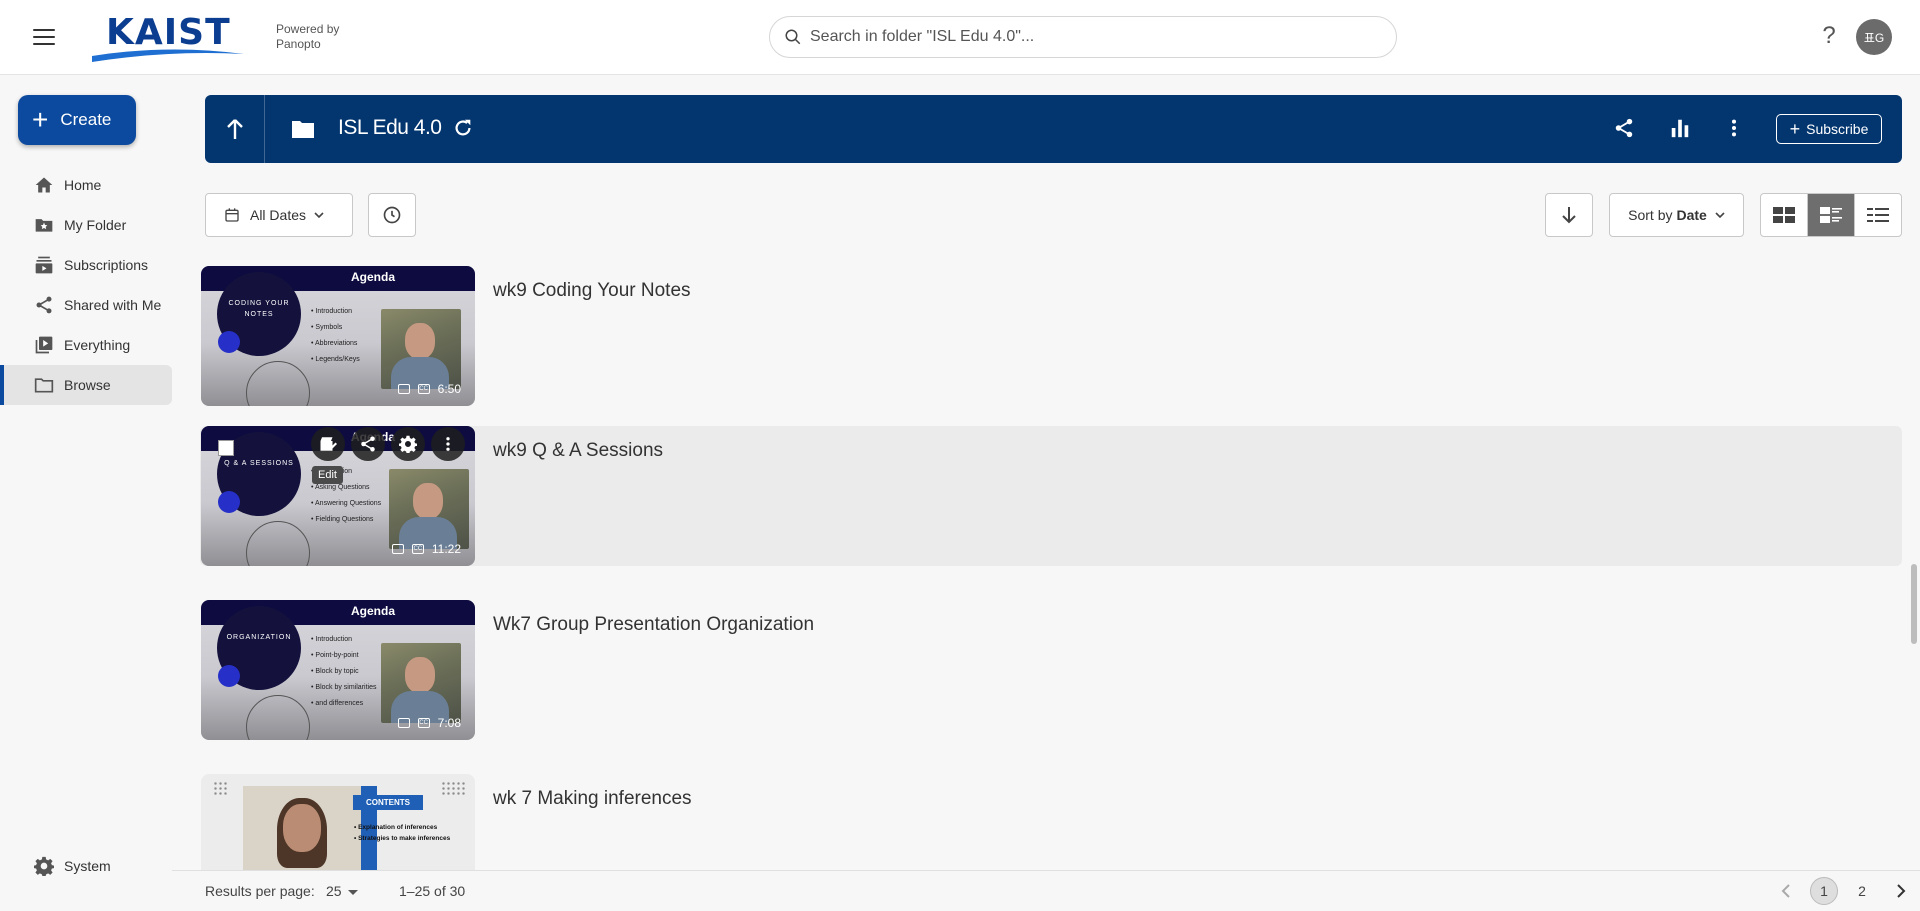 The width and height of the screenshot is (1920, 911). I want to click on chevron-left-icon, so click(1786, 891).